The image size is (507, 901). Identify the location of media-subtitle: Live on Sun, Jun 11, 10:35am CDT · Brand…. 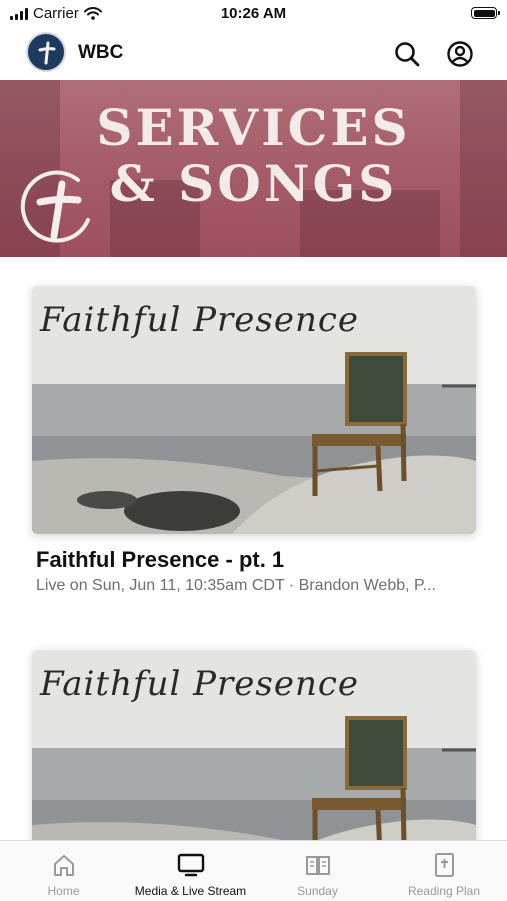
(236, 585).